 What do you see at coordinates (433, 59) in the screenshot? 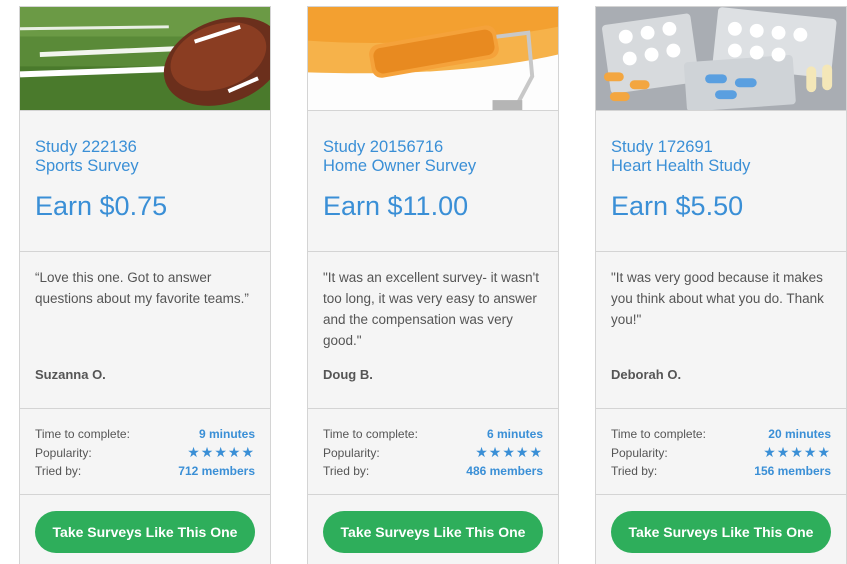
I see `paint-roller-image` at bounding box center [433, 59].